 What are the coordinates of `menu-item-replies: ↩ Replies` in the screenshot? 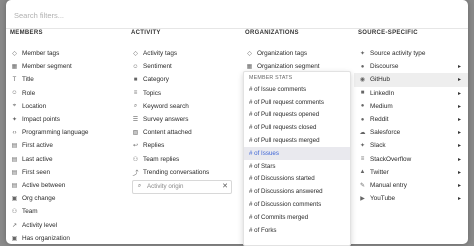 It's located at (184, 145).